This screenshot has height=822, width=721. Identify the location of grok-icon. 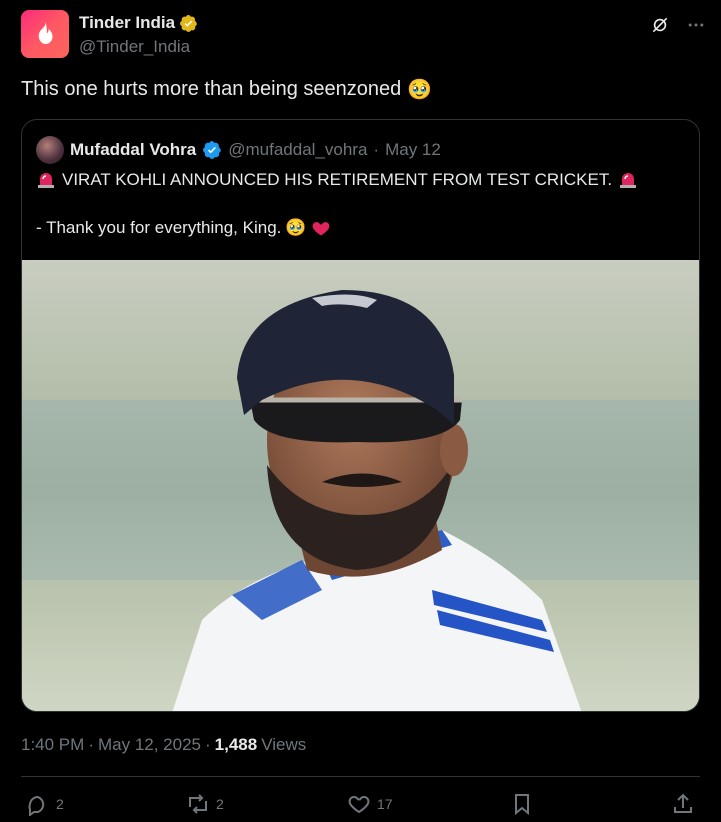
(660, 25).